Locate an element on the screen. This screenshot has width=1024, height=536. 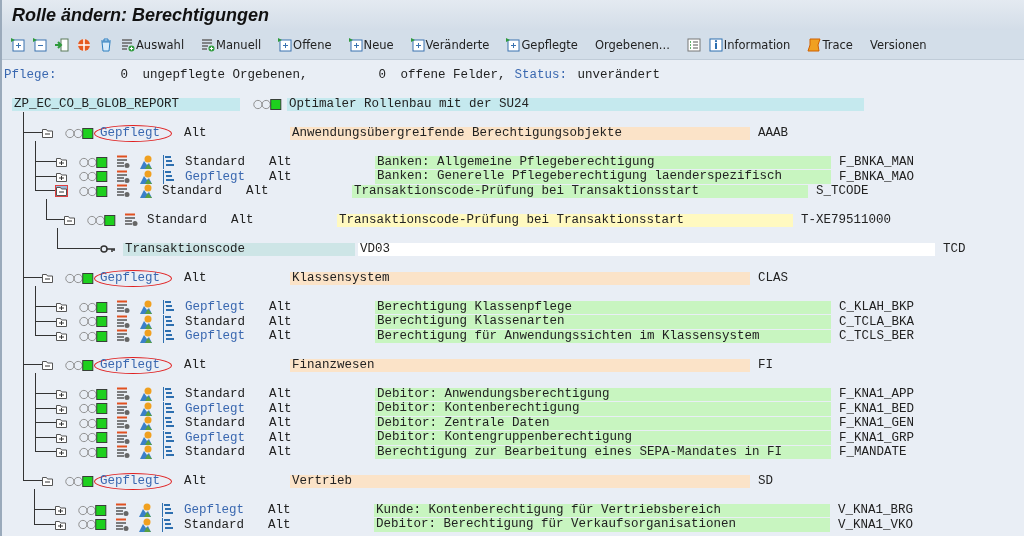
role-description: Optimaler Rollenbau mit der SU24 is located at coordinates (575, 104).